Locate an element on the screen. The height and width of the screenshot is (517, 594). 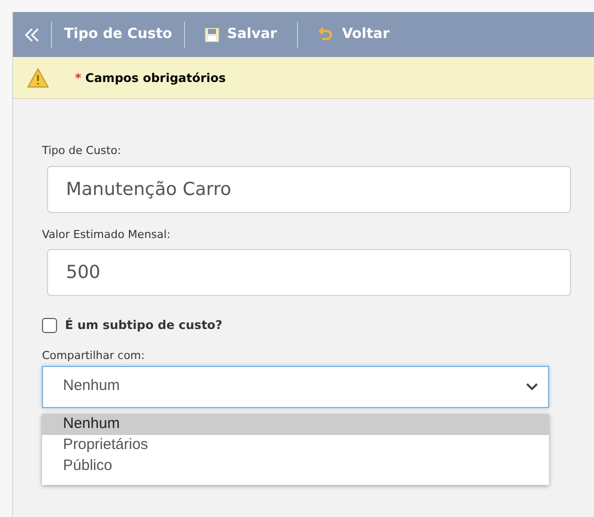
warning-icon is located at coordinates (38, 78).